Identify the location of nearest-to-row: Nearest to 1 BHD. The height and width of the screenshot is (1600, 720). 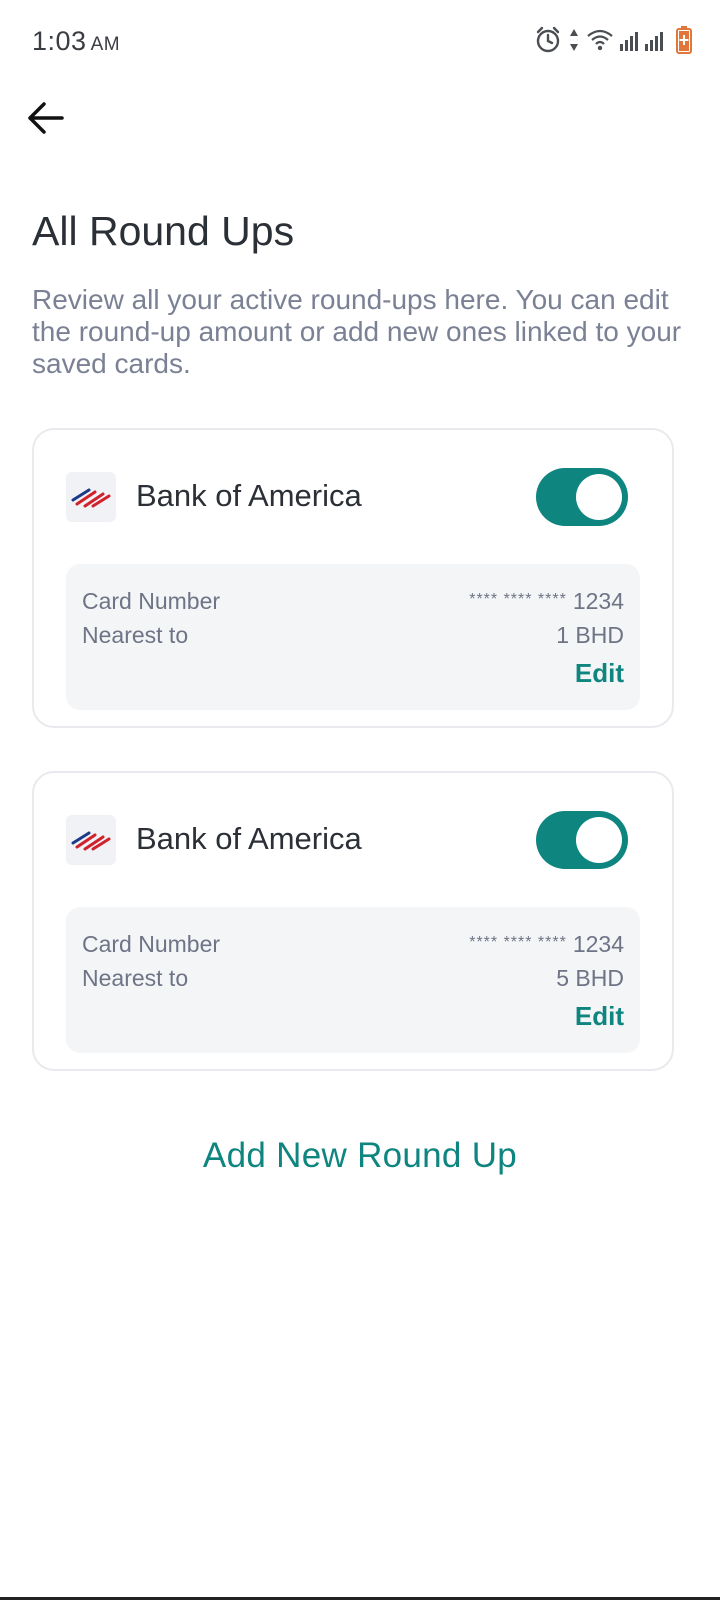
(353, 637).